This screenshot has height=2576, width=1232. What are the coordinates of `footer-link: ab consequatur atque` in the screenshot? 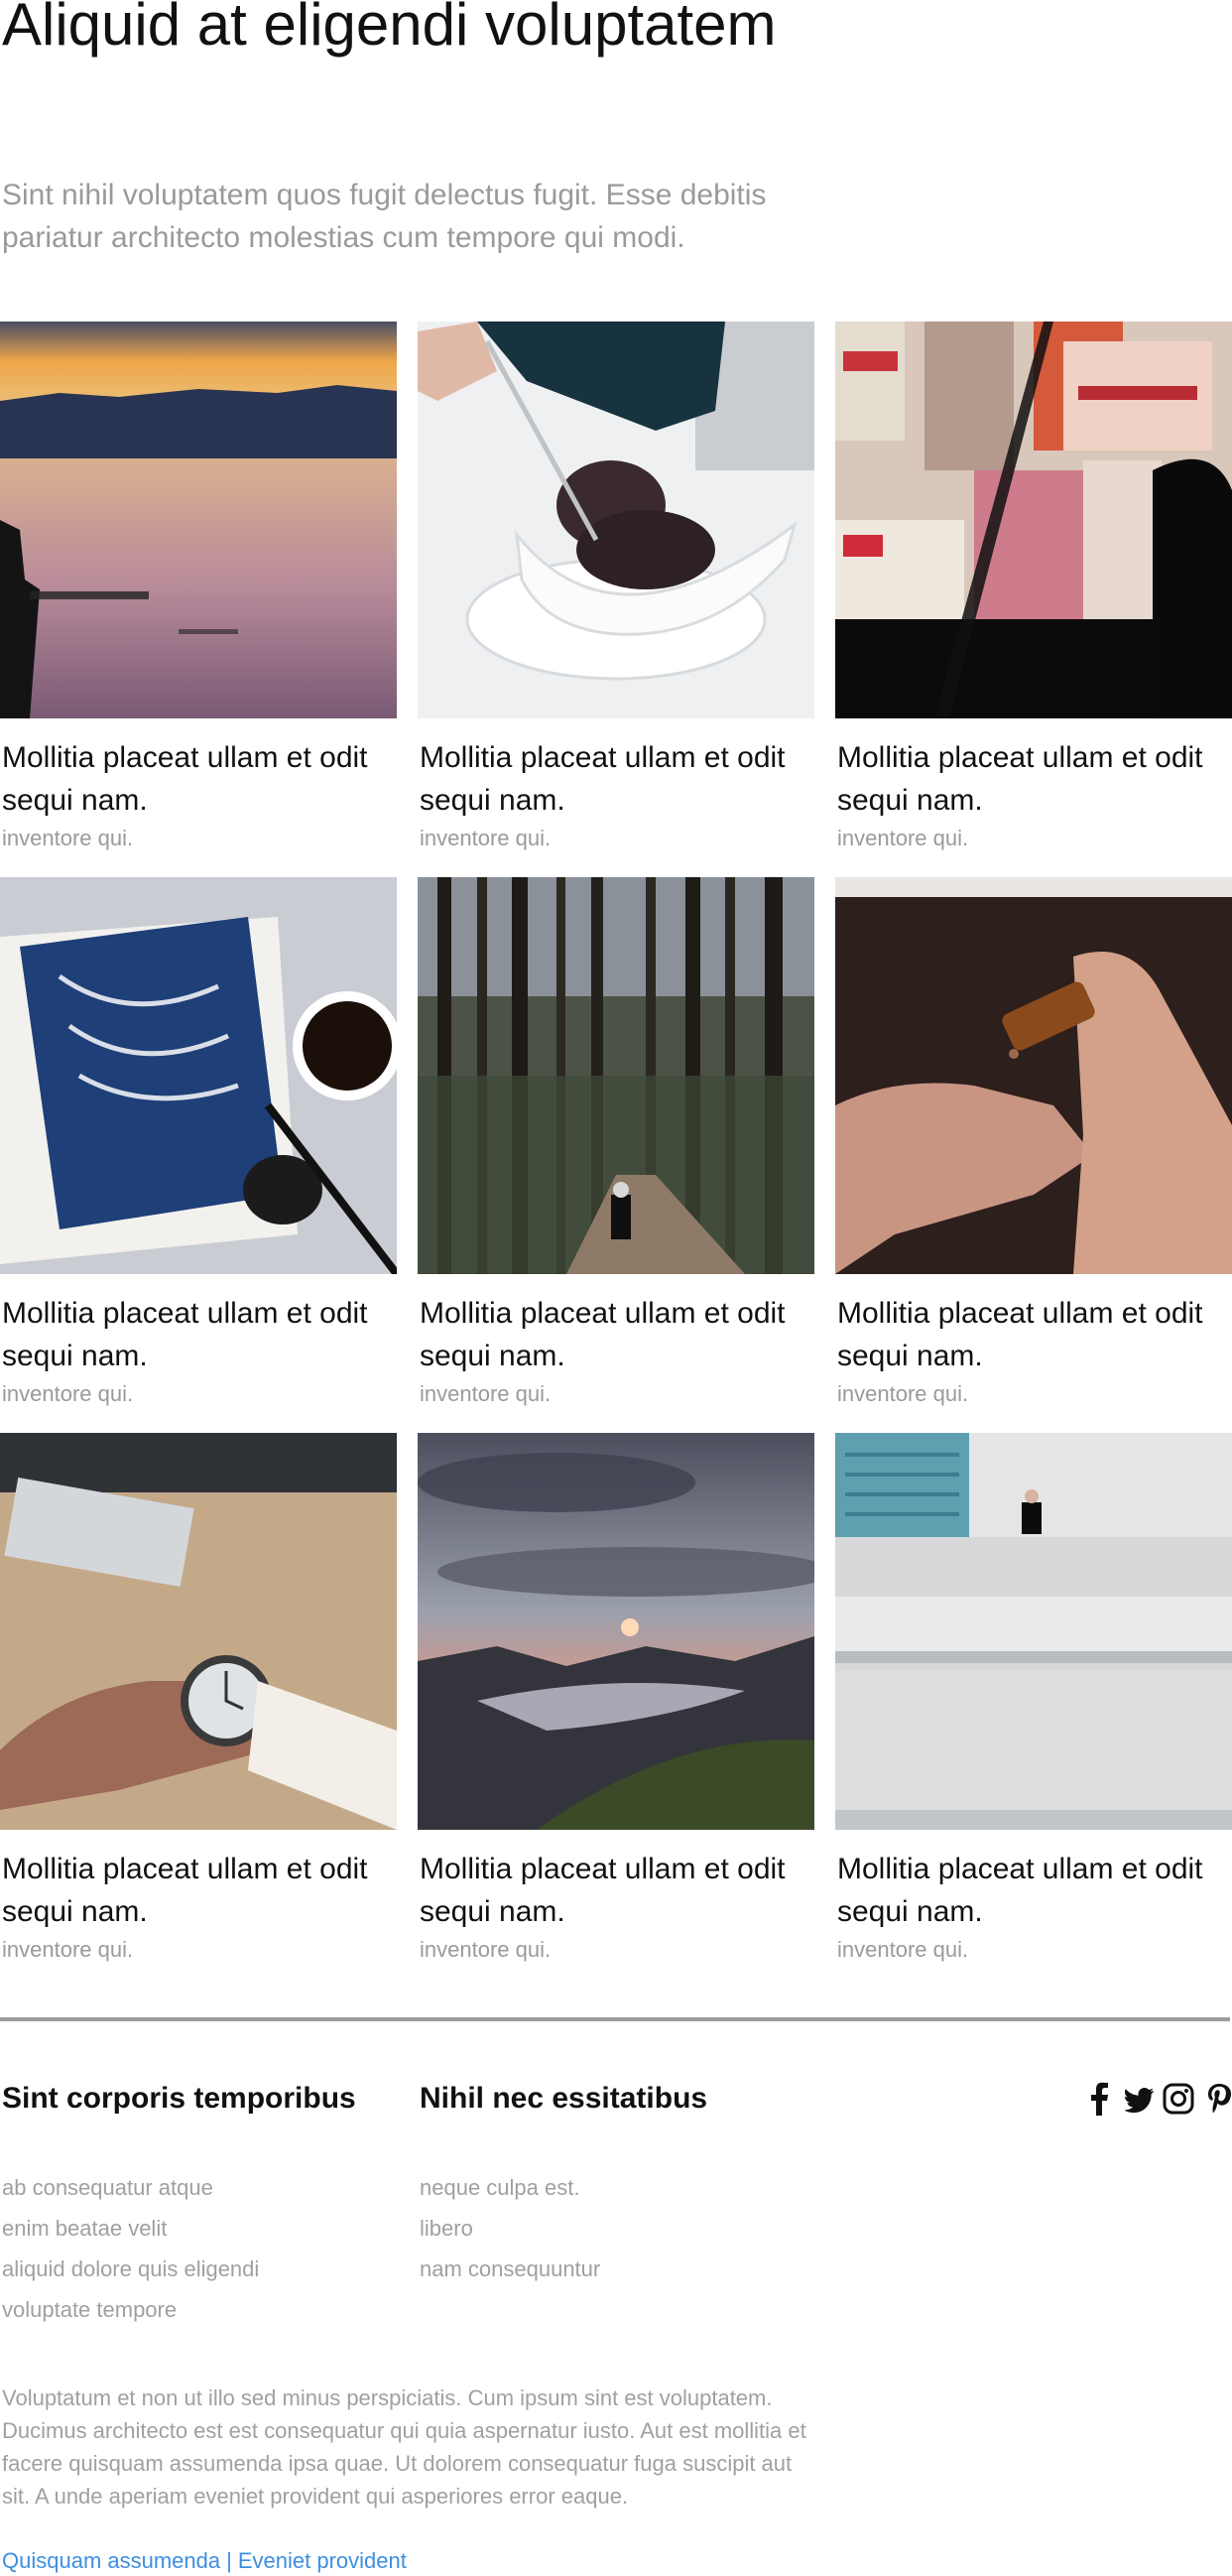 It's located at (130, 2187).